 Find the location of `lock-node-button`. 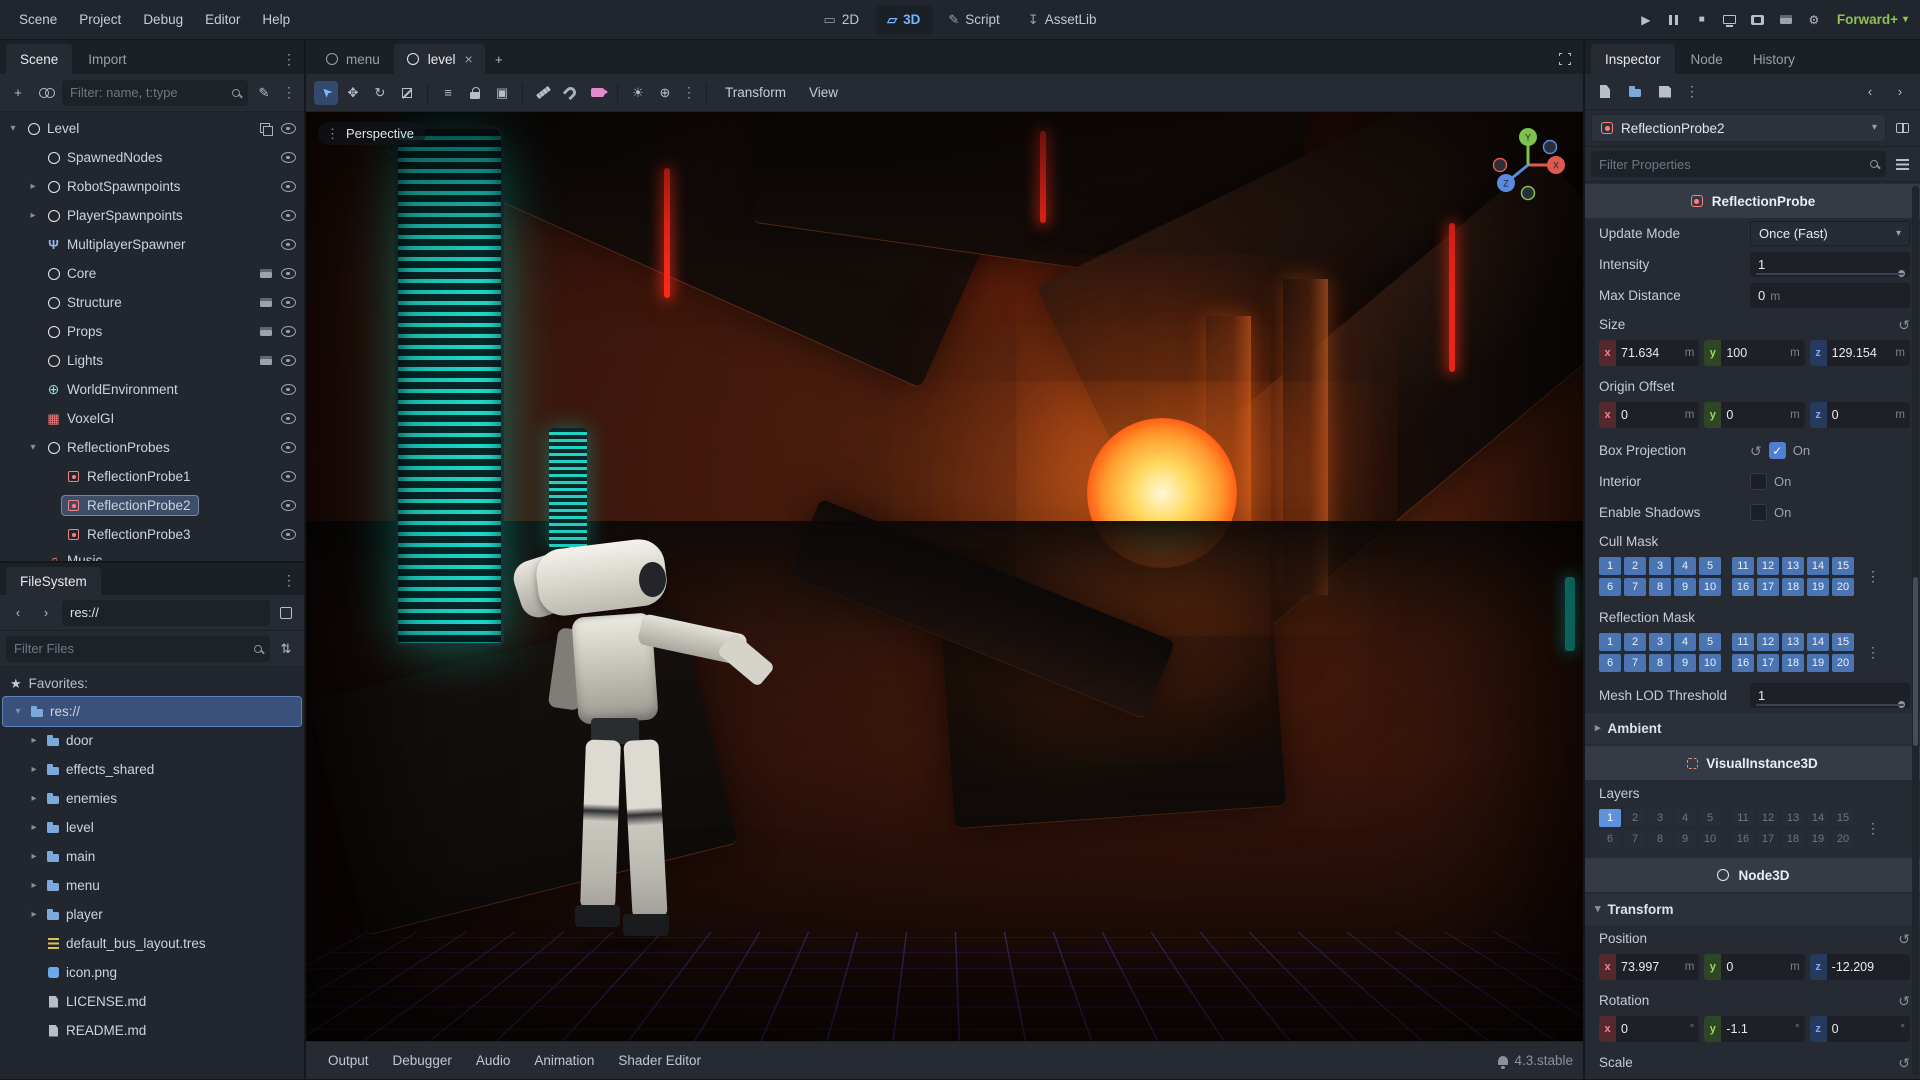

lock-node-button is located at coordinates (475, 93).